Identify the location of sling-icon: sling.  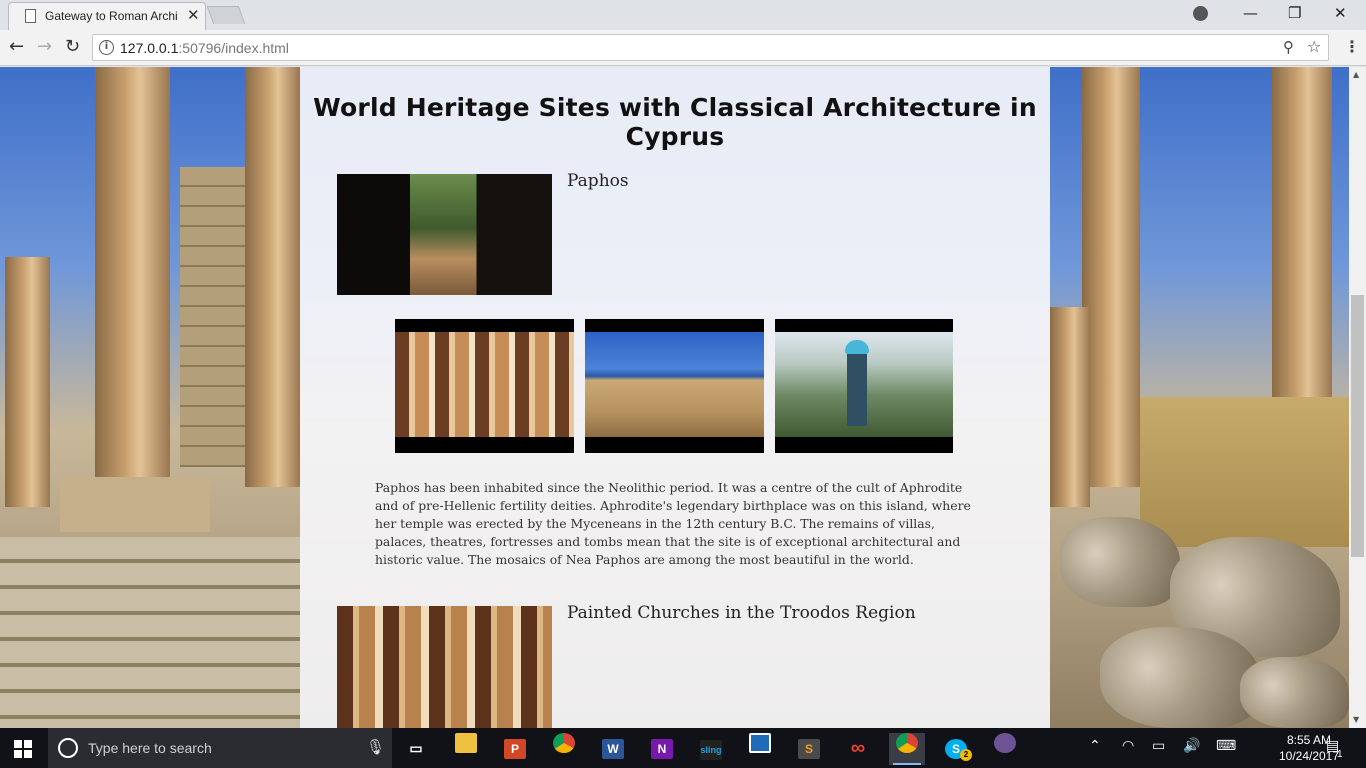
(711, 749).